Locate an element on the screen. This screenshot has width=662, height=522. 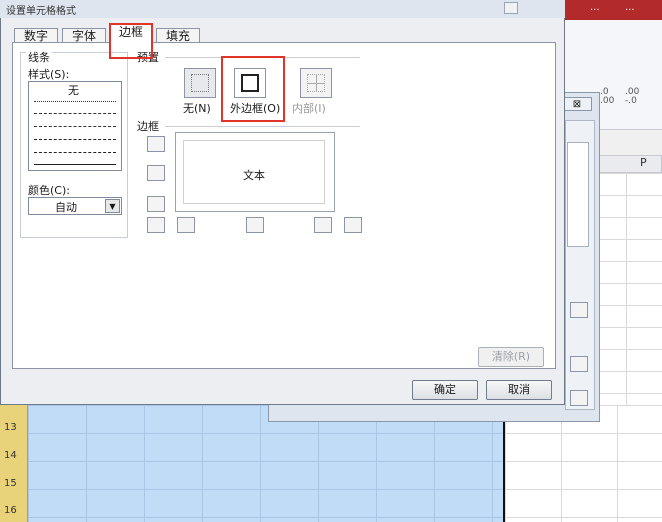
border-diagonal-down-button is located at coordinates (353, 225).